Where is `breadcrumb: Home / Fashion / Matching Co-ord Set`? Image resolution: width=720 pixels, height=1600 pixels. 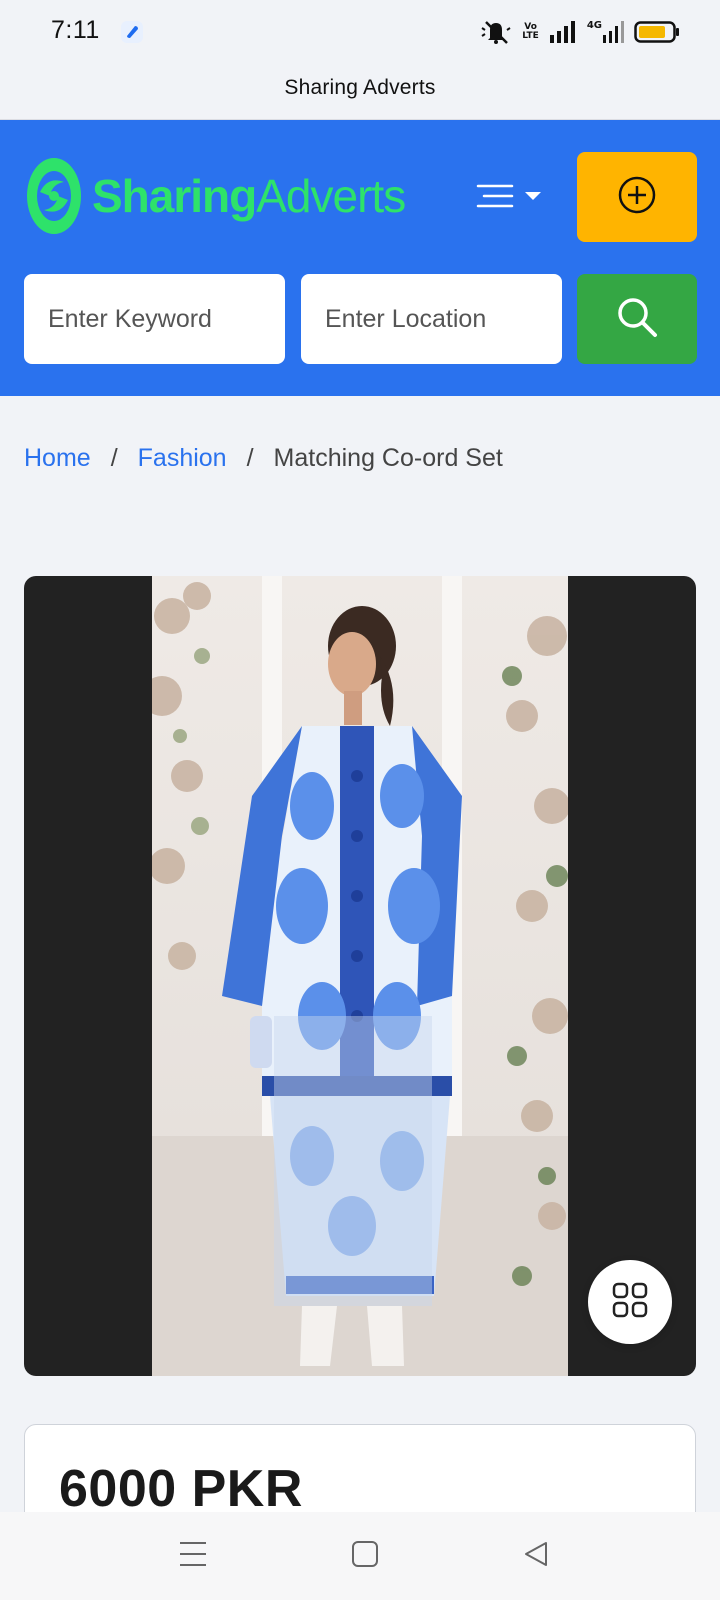 breadcrumb: Home / Fashion / Matching Co-ord Set is located at coordinates (263, 458).